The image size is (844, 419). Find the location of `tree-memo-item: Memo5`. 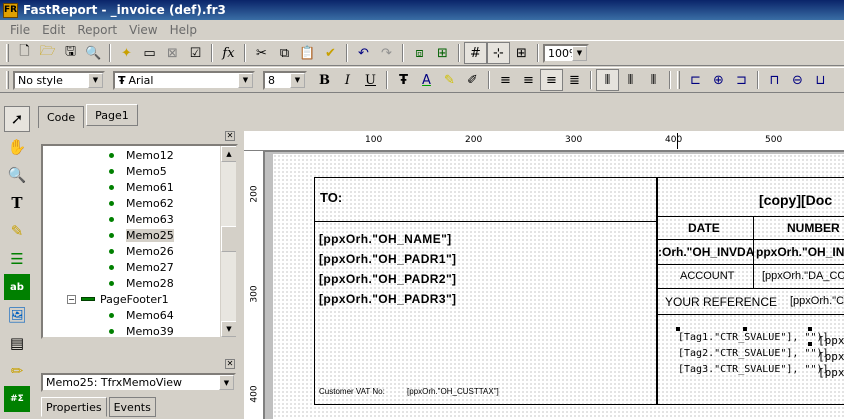

tree-memo-item: Memo5 is located at coordinates (139, 171).